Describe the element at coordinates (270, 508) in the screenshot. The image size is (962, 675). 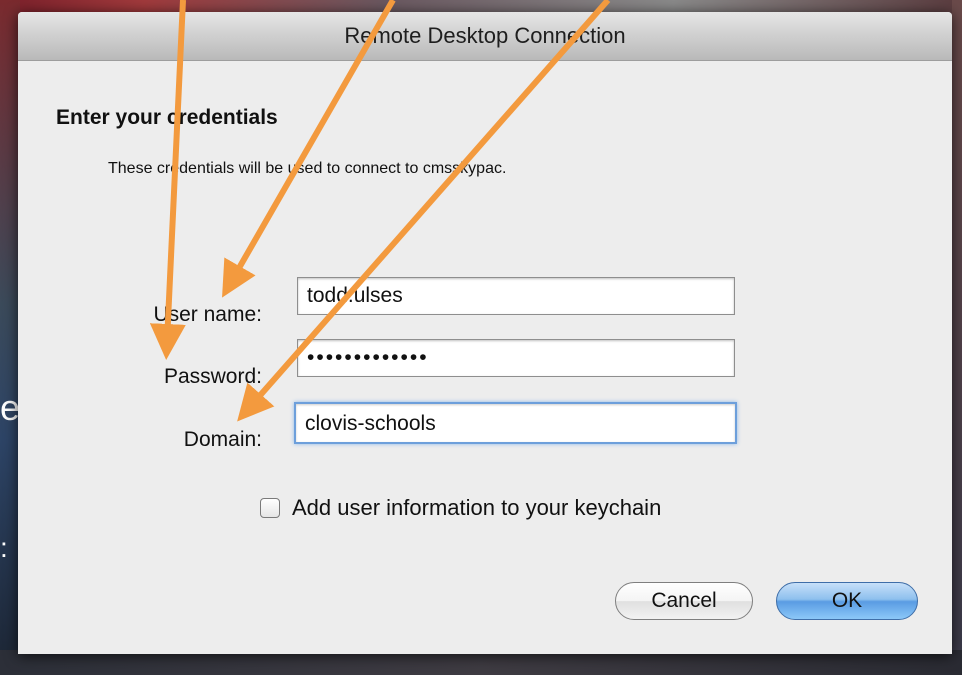
I see `keychain-checkbox` at that location.